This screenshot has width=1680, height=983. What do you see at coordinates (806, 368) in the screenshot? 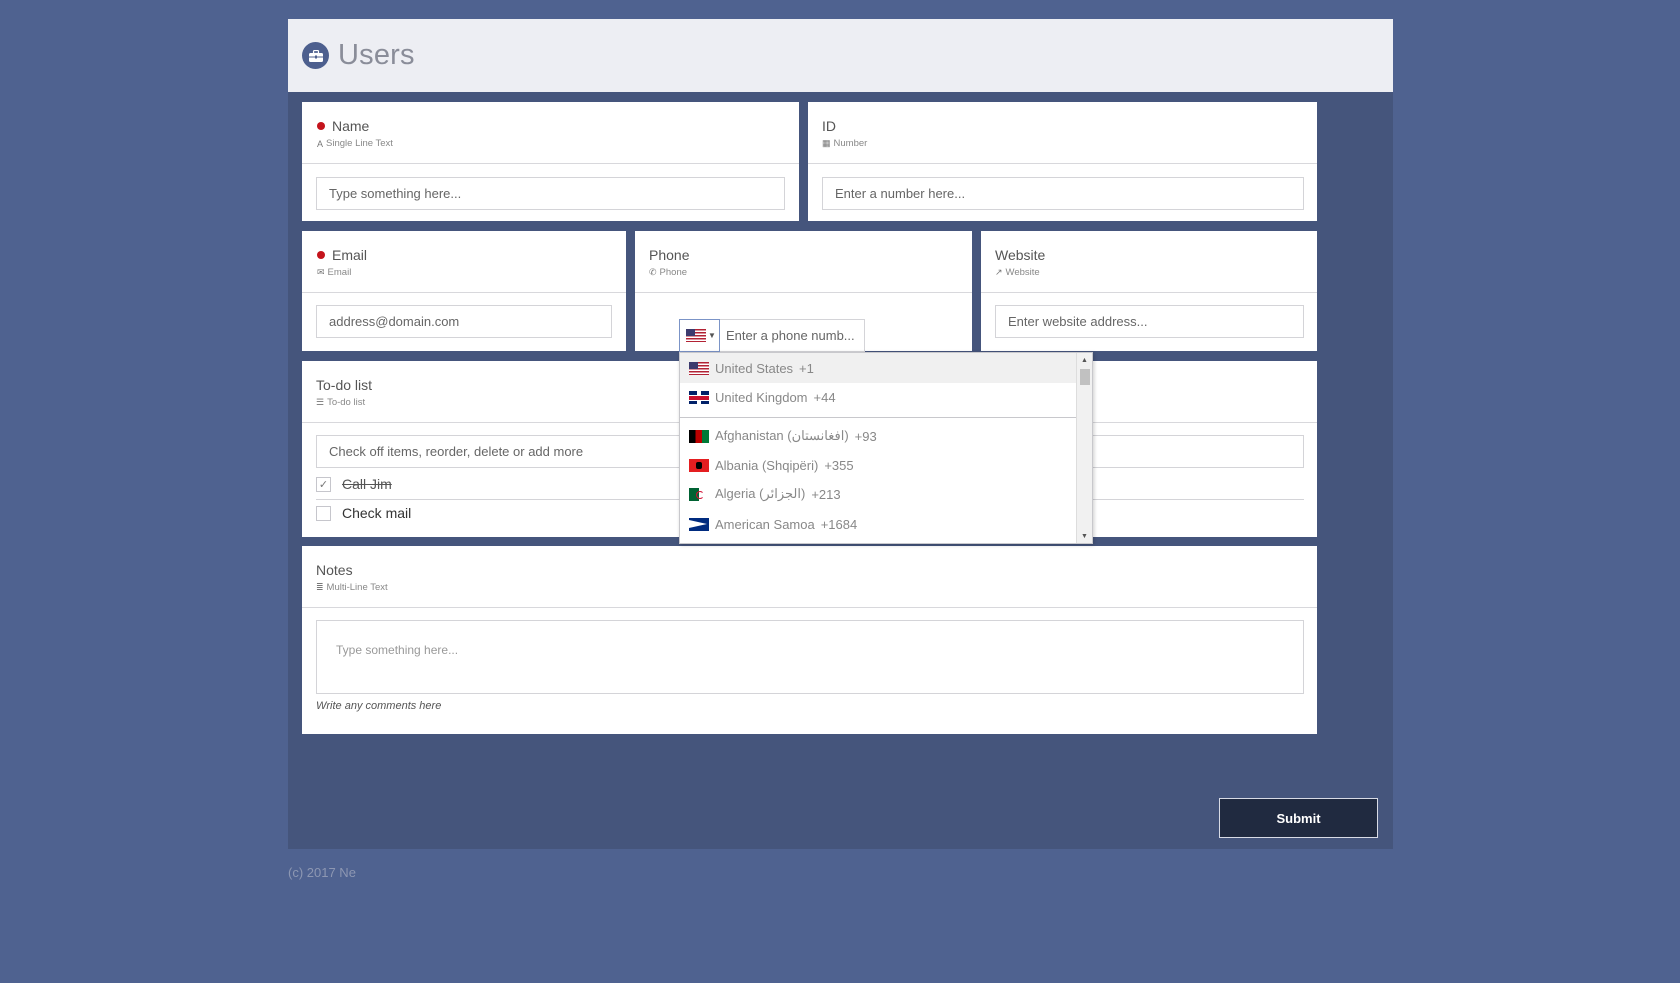
I see `country-code: +1` at bounding box center [806, 368].